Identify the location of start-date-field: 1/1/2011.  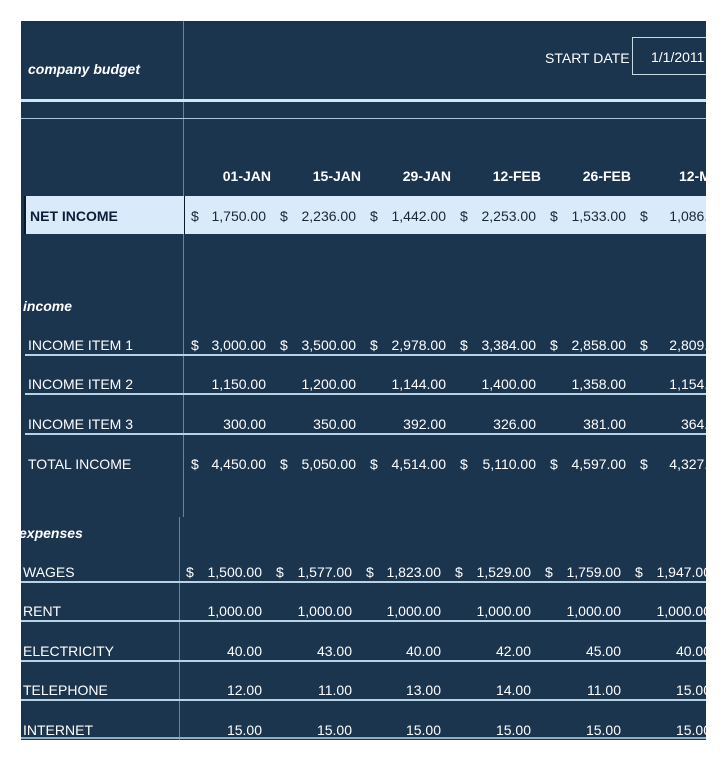
(669, 56).